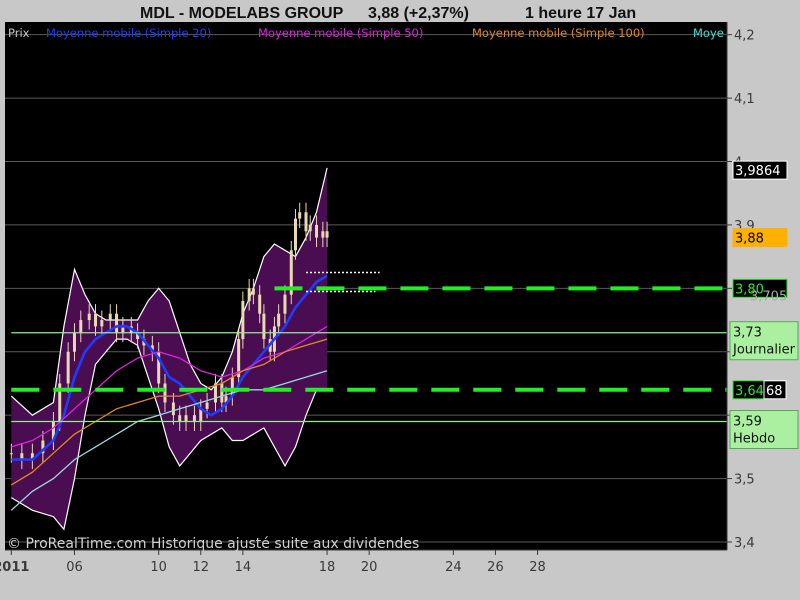 The height and width of the screenshot is (600, 800). I want to click on y-tick-label: 4,1, so click(744, 99).